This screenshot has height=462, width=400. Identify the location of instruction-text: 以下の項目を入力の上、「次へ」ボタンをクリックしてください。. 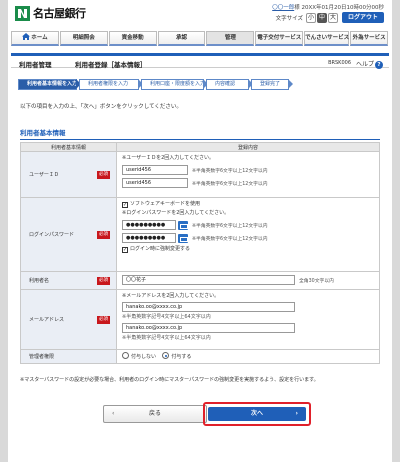
(101, 107).